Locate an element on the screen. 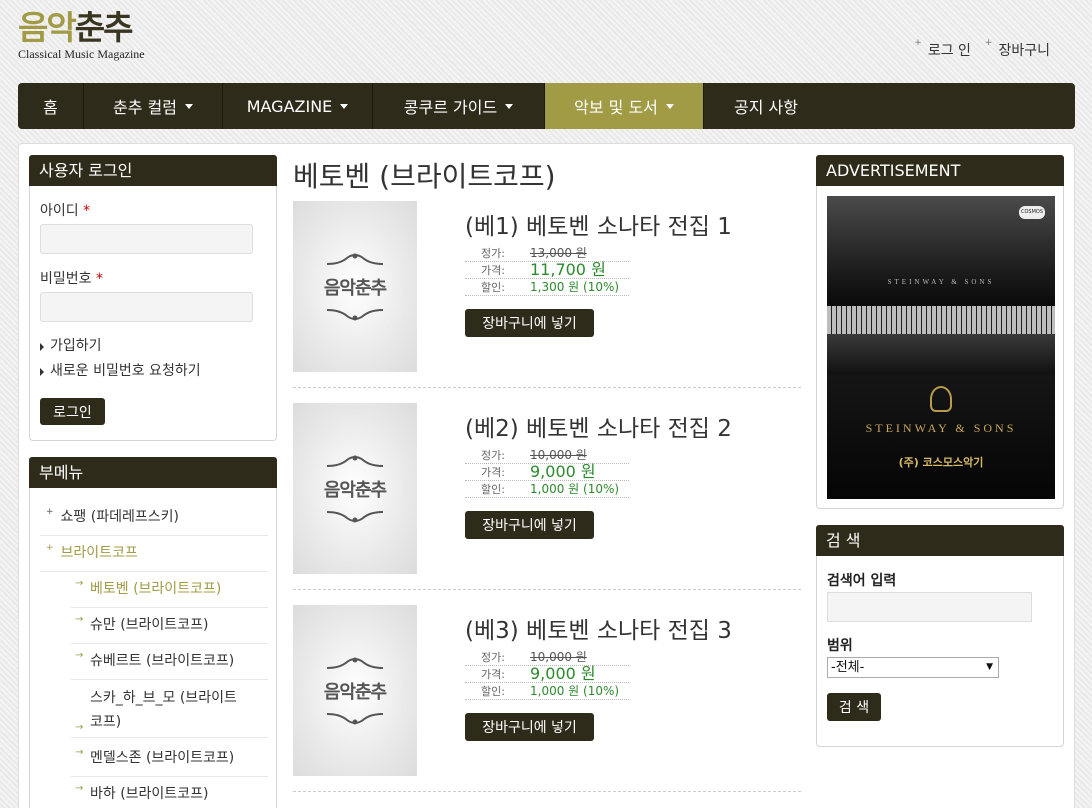 Image resolution: width=1092 pixels, height=808 pixels. login-block-title: 사용자 로그인 is located at coordinates (153, 170).